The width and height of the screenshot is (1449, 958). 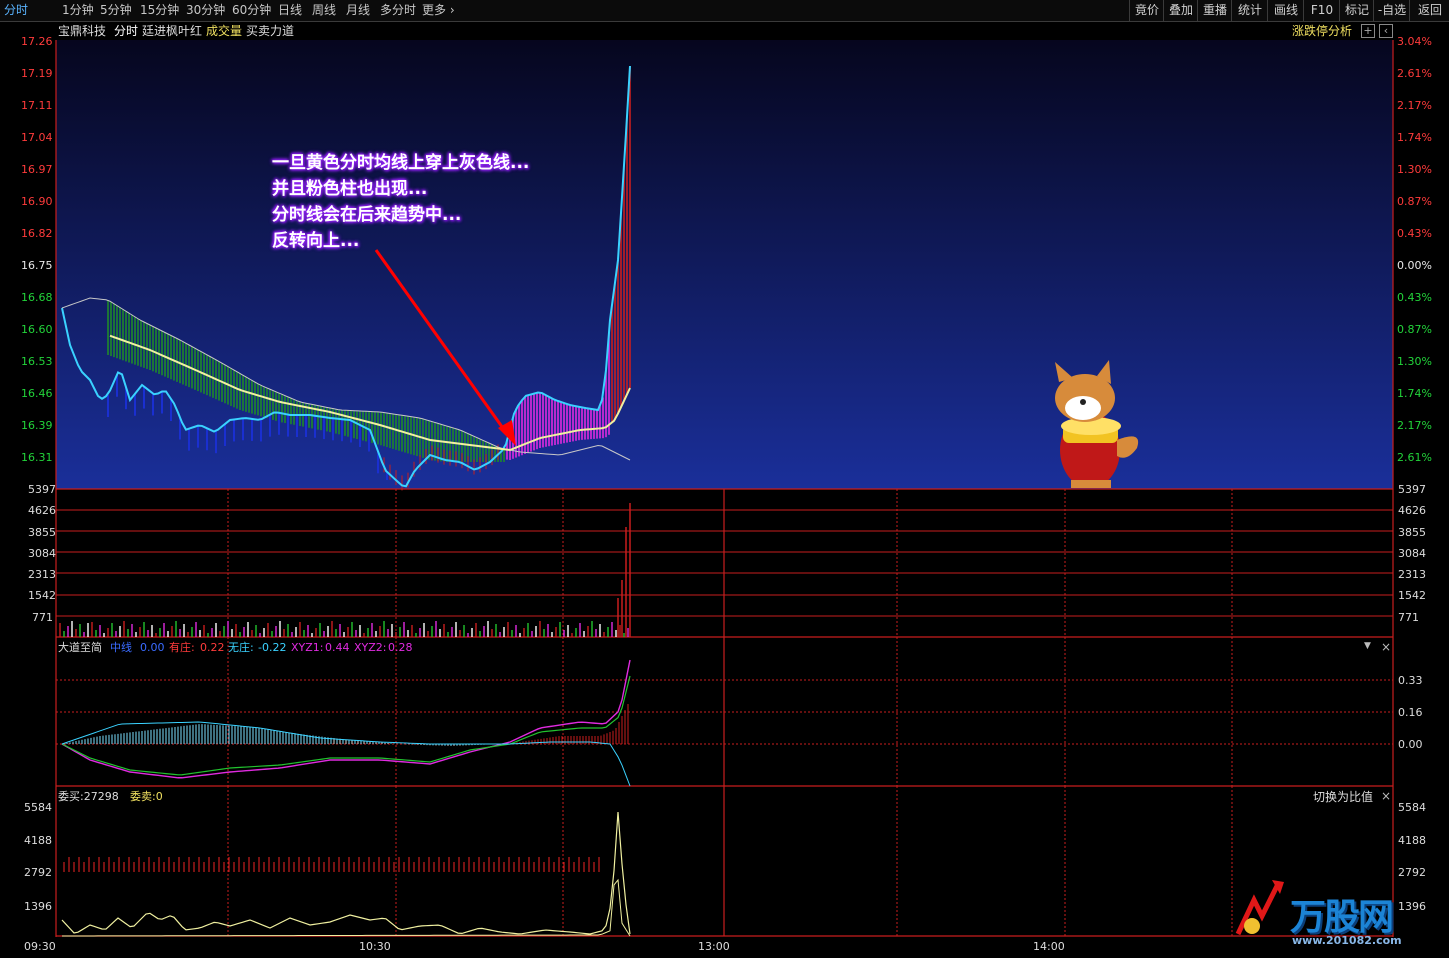 What do you see at coordinates (346, 719) in the screenshot?
I see `xyz1-line` at bounding box center [346, 719].